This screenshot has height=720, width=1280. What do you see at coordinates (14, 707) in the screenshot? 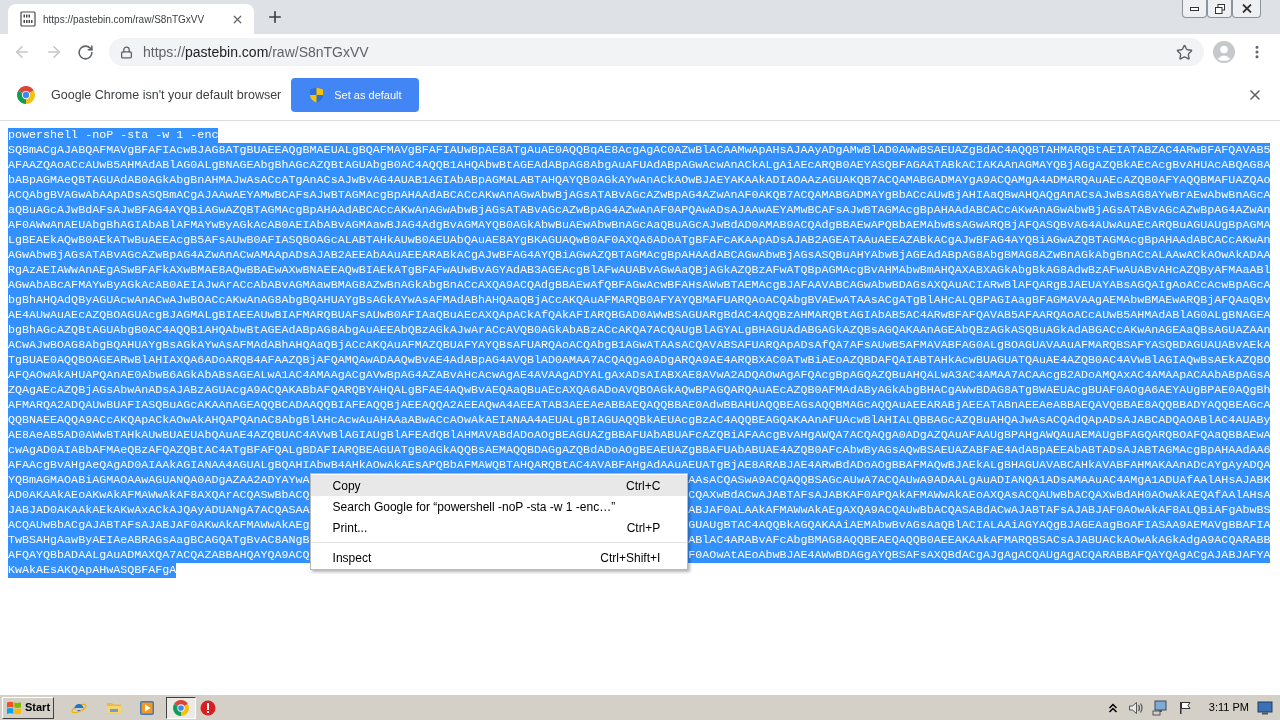
I see `flag-logo-icon` at bounding box center [14, 707].